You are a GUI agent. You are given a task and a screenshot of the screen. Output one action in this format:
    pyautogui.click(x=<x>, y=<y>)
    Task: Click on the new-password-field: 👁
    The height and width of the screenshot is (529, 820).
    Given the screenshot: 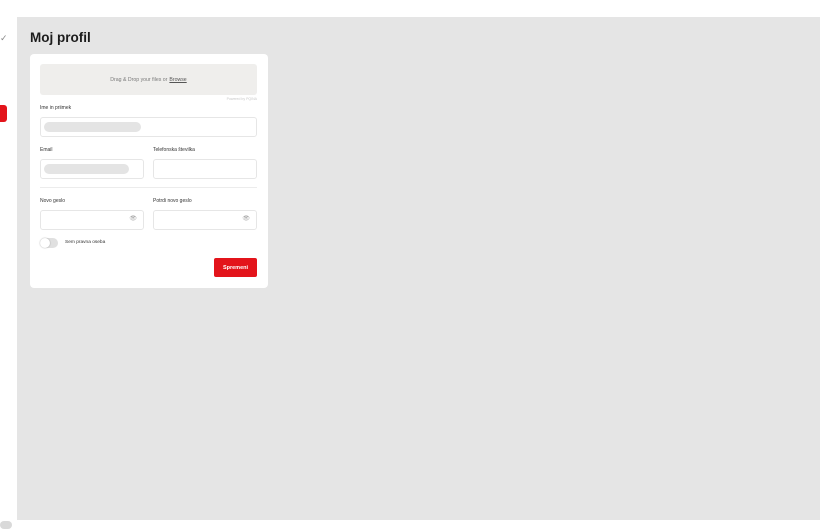 What is the action you would take?
    pyautogui.click(x=92, y=220)
    